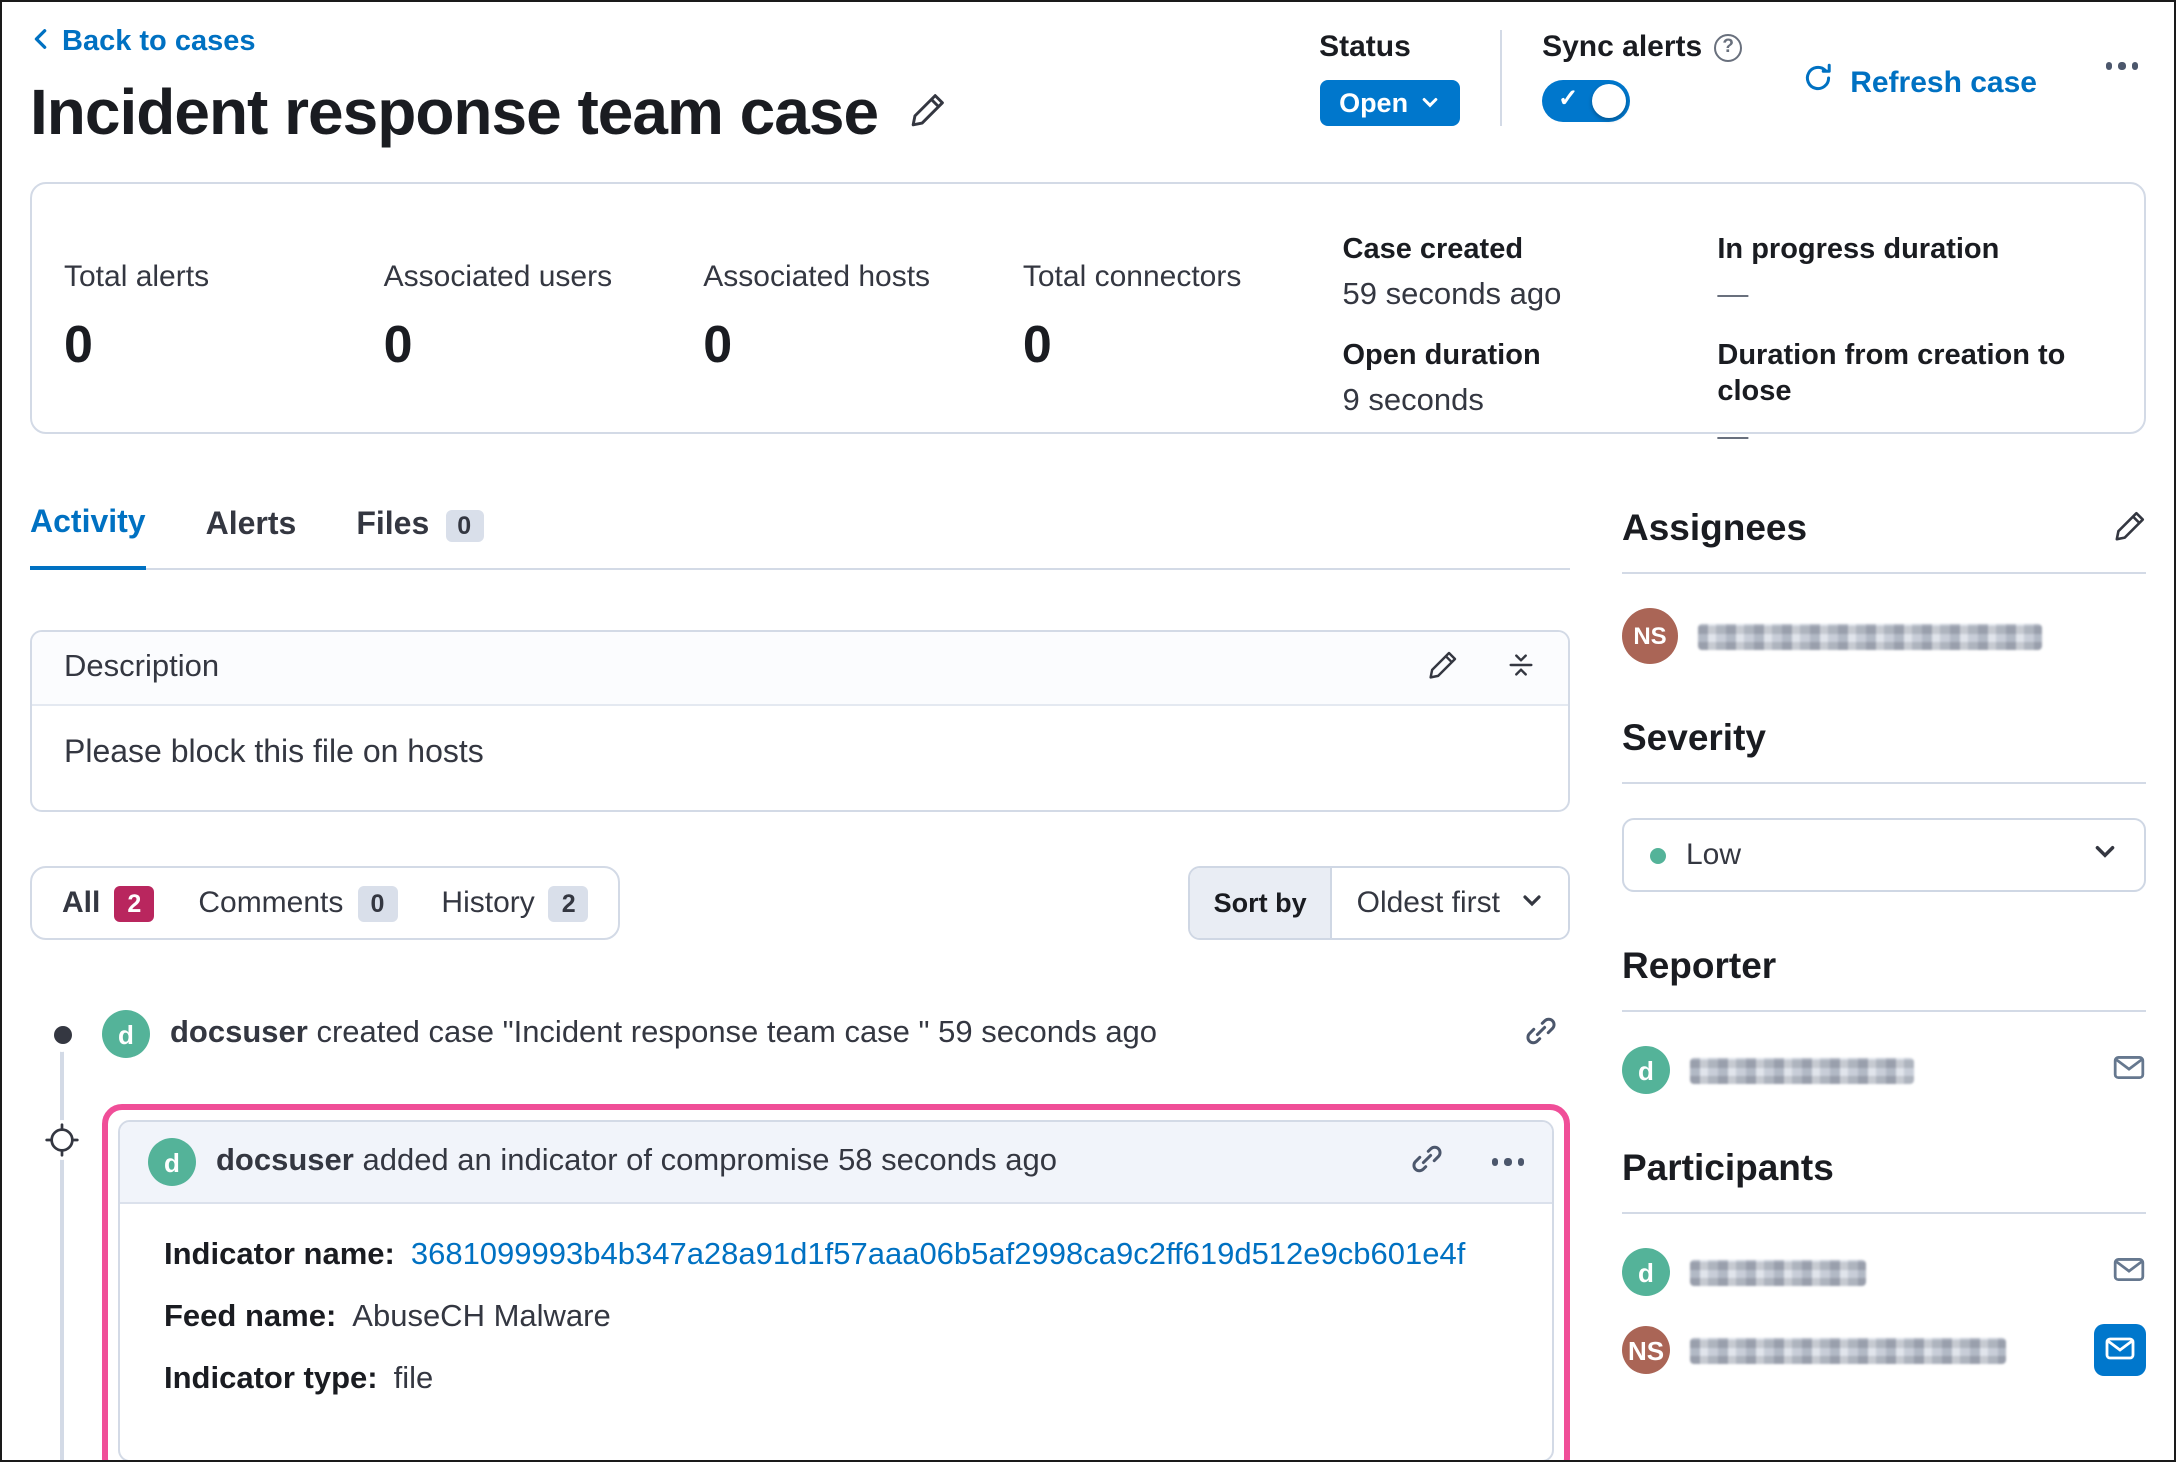 Image resolution: width=2176 pixels, height=1462 pixels. I want to click on assignee-row: NS, so click(1884, 636).